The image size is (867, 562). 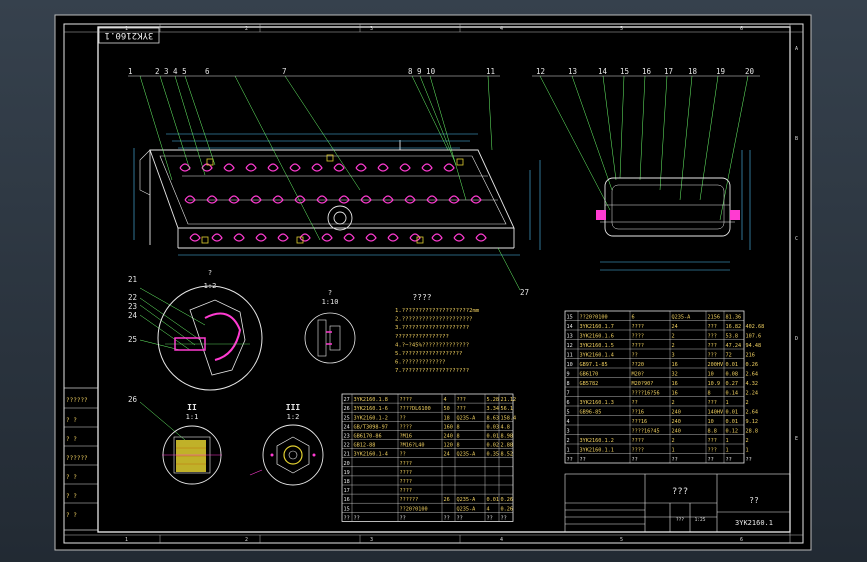 I want to click on bom-cell: 8, so click(x=568, y=384).